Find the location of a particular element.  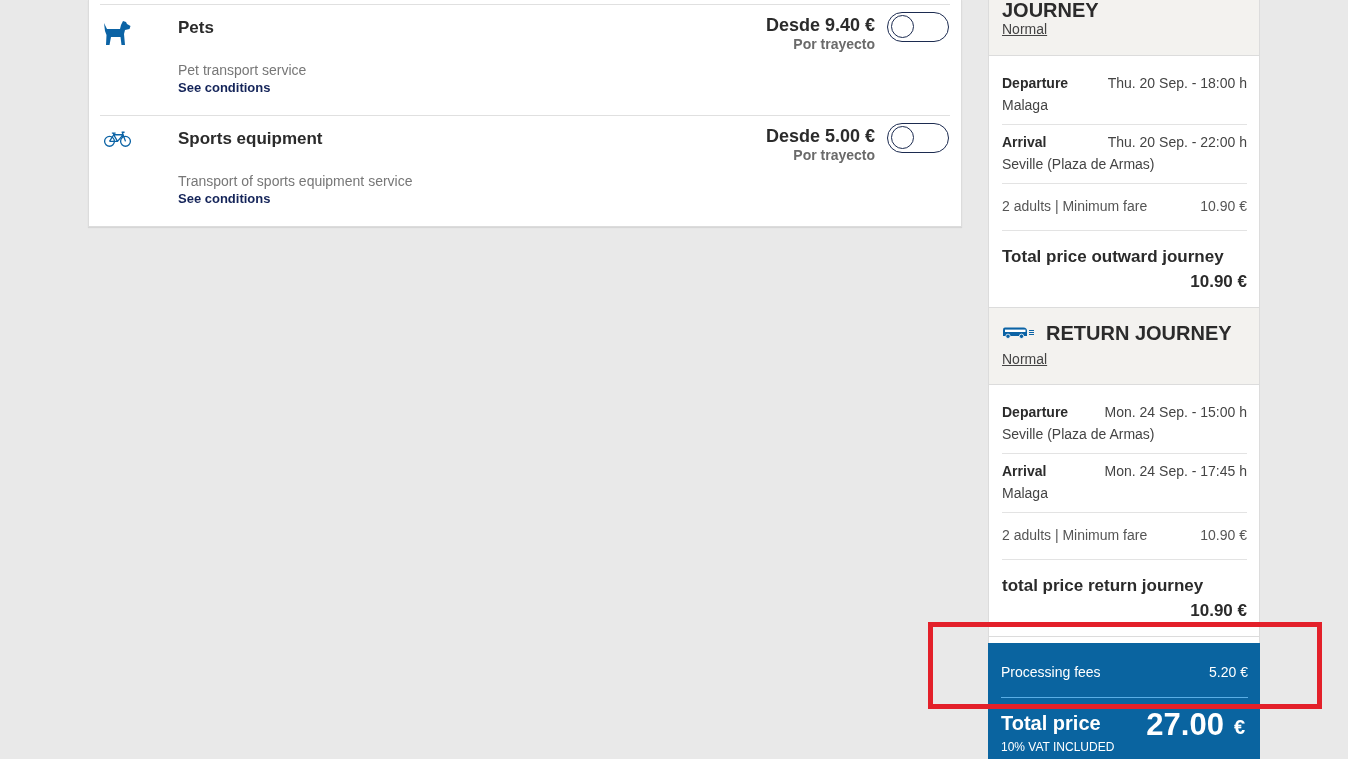

dog-icon is located at coordinates (117, 32).